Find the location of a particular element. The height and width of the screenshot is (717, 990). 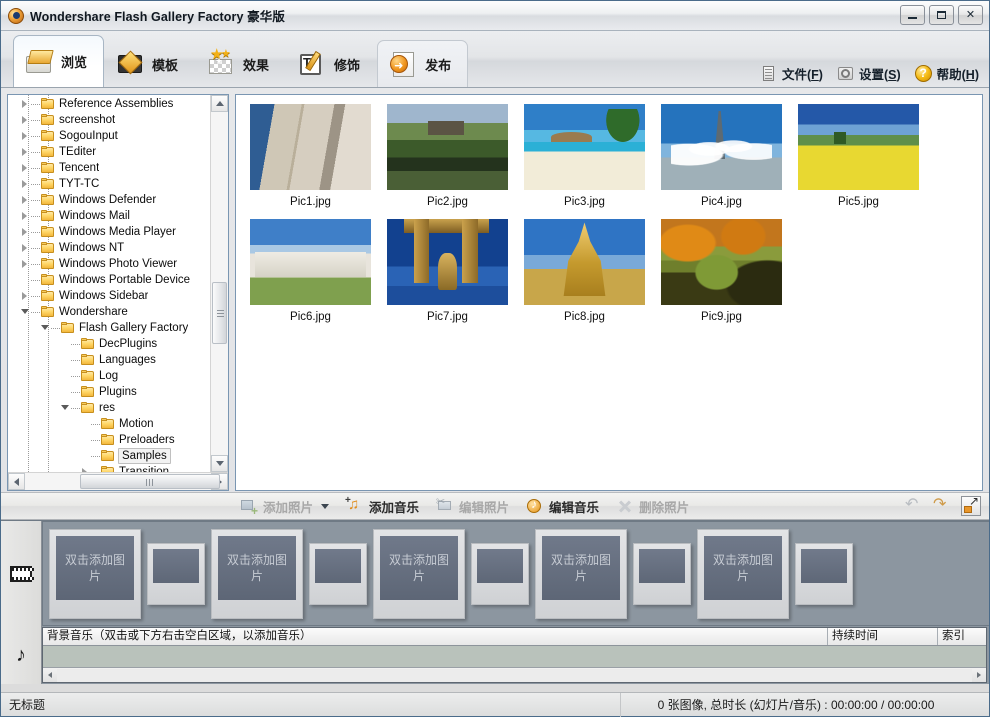

music-scroll-left-button is located at coordinates (50, 675).